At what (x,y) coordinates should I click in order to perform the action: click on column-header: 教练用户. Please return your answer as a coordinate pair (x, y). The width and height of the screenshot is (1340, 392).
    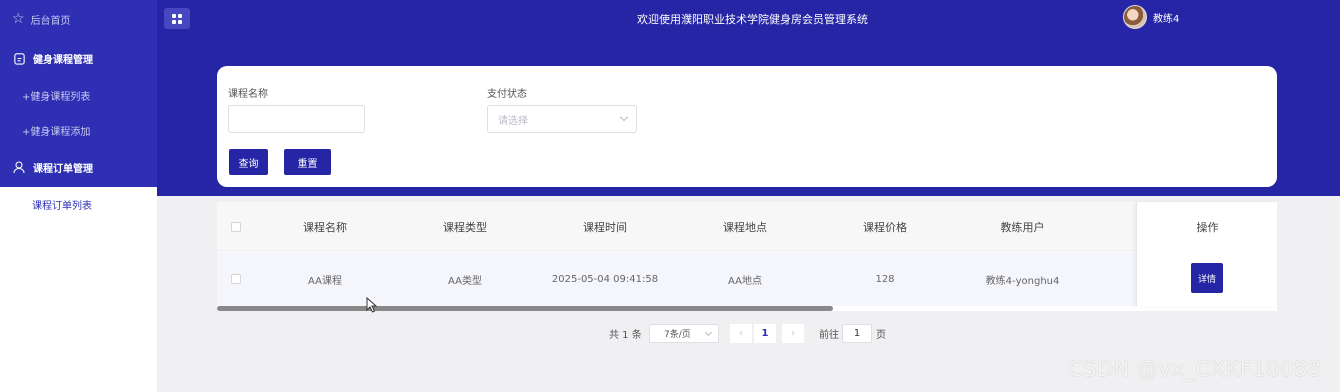
    Looking at the image, I should click on (1022, 227).